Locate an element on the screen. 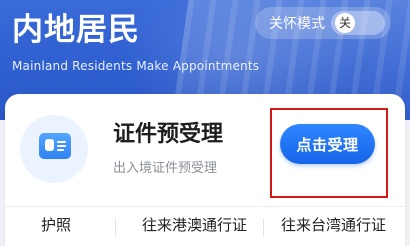 The width and height of the screenshot is (410, 246). care-mode-switch: 关 is located at coordinates (358, 23).